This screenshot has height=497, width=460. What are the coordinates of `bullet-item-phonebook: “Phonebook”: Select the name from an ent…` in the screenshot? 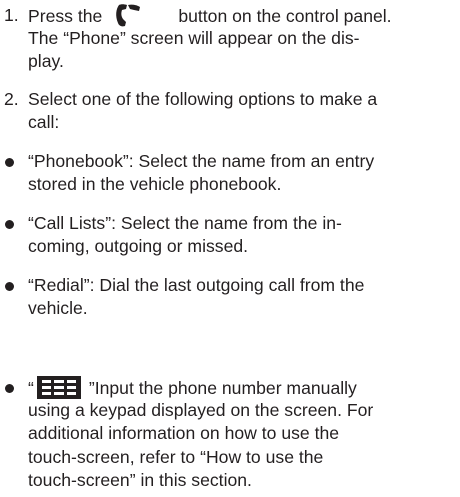 It's located at (230, 173).